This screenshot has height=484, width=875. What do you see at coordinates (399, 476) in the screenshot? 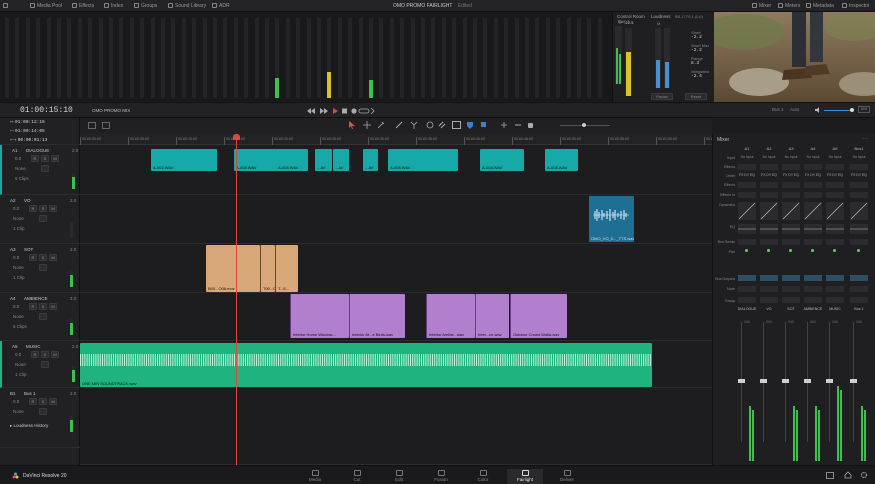
I see `page-tab-edit: Edit` at bounding box center [399, 476].